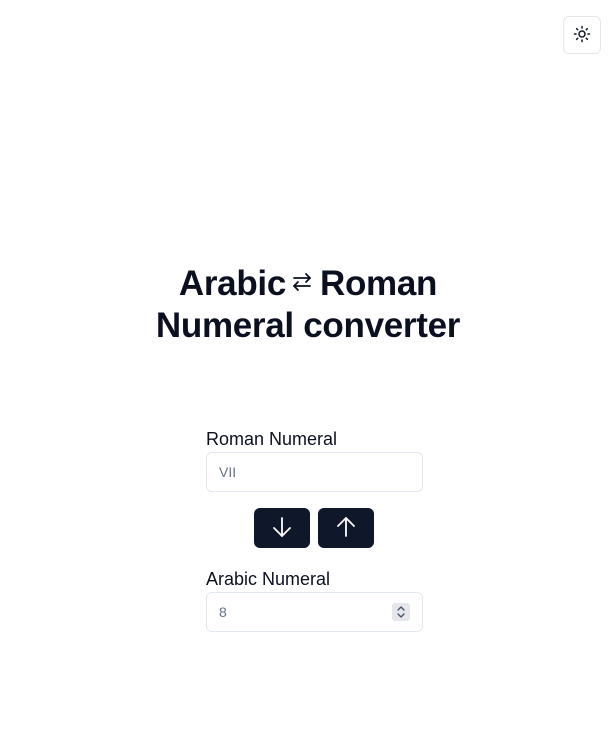 The height and width of the screenshot is (732, 616). Describe the element at coordinates (272, 439) in the screenshot. I see `roman-numeral-label: Roman Numeral` at that location.